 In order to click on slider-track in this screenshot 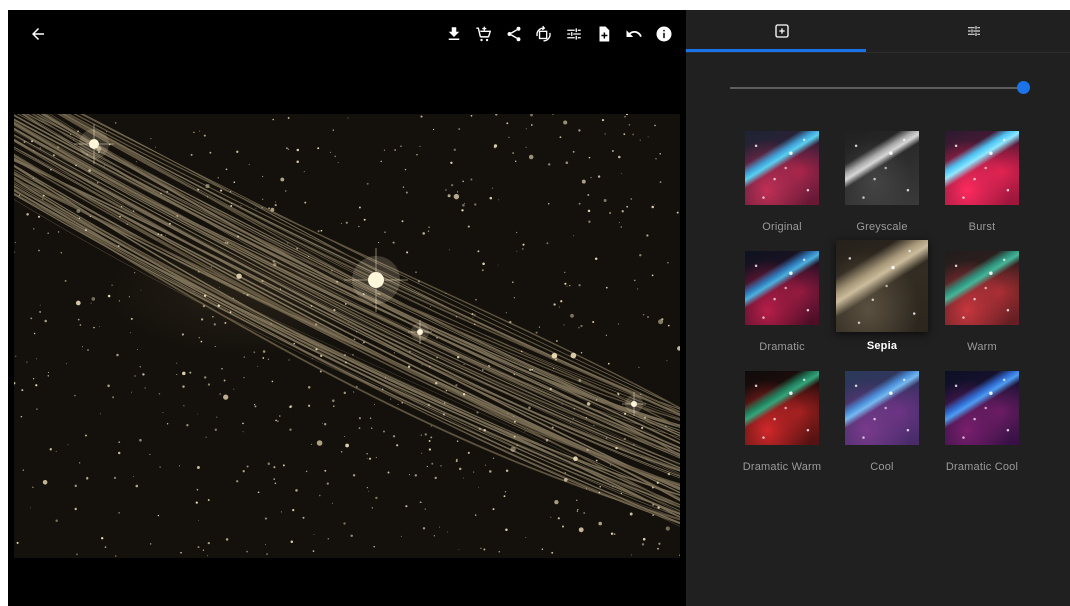, I will do `click(877, 88)`.